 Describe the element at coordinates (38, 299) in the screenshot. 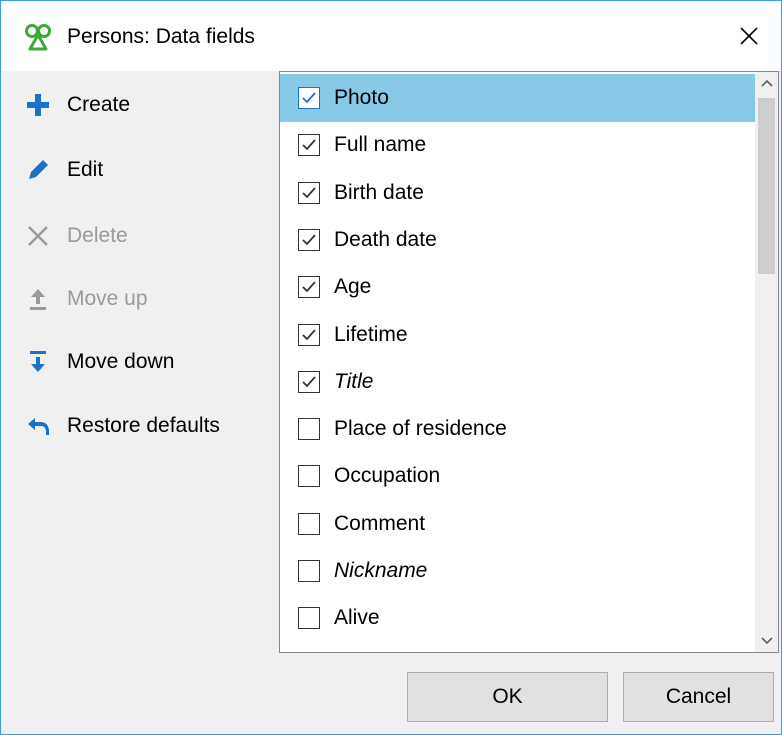

I see `move-up-icon` at that location.